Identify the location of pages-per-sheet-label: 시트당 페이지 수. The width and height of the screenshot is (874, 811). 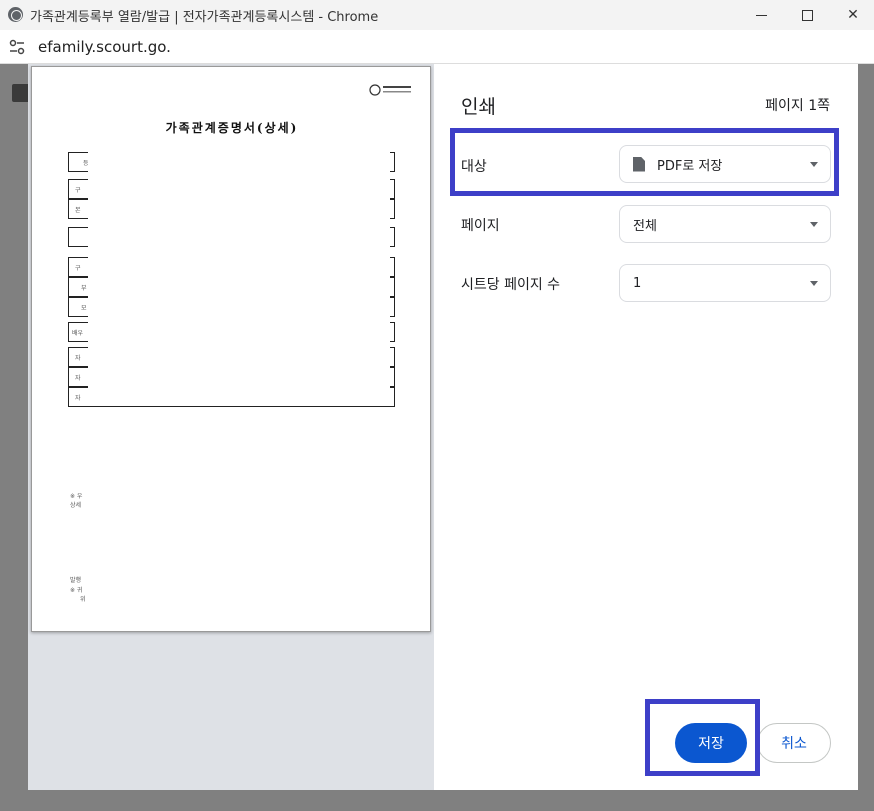
(511, 285).